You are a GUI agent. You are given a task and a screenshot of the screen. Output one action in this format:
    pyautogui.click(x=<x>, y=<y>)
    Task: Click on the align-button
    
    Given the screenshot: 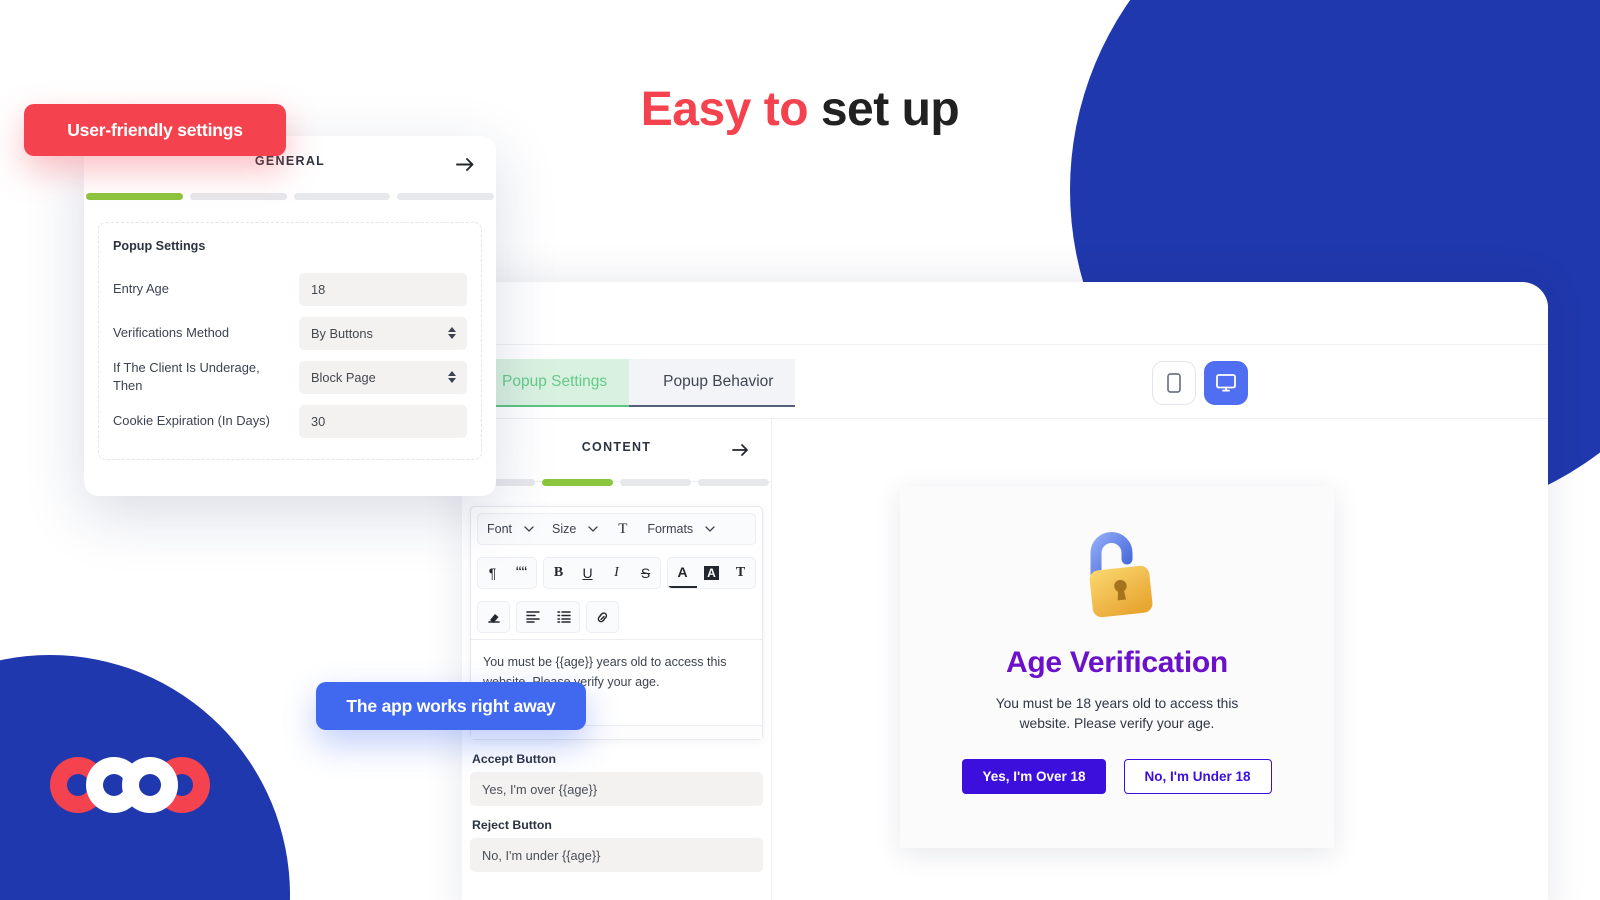 What is the action you would take?
    pyautogui.click(x=532, y=617)
    